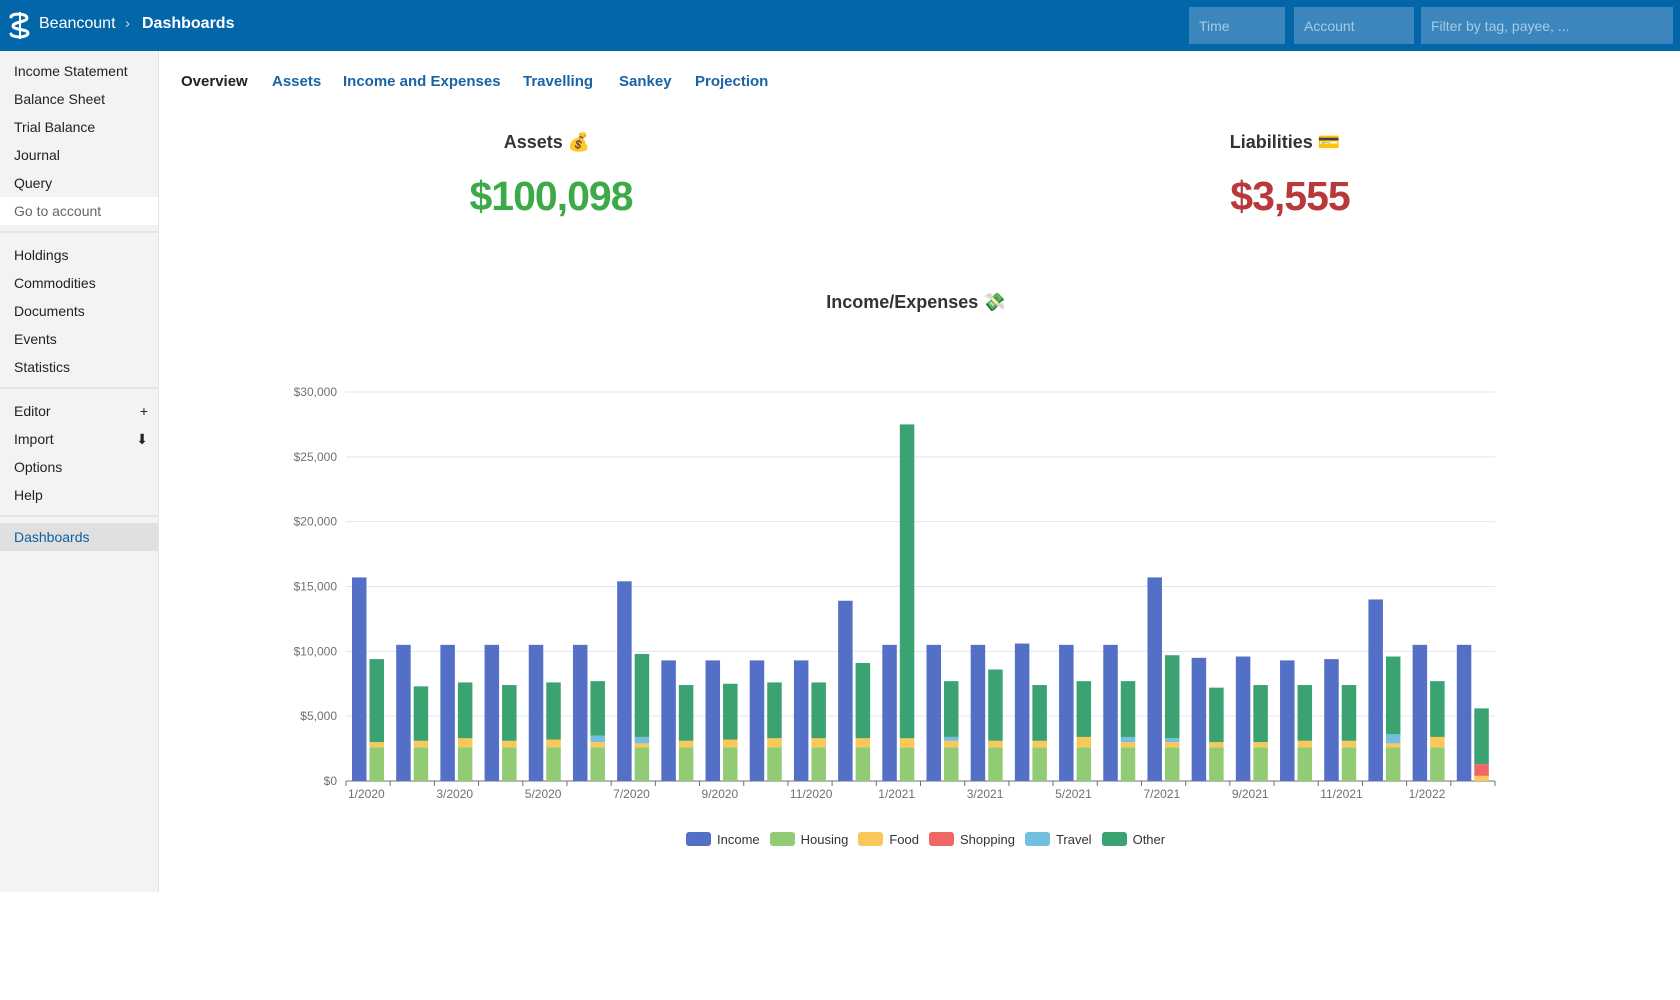  Describe the element at coordinates (79, 537) in the screenshot. I see `sidebar-item-dashboards: Dashboards` at that location.